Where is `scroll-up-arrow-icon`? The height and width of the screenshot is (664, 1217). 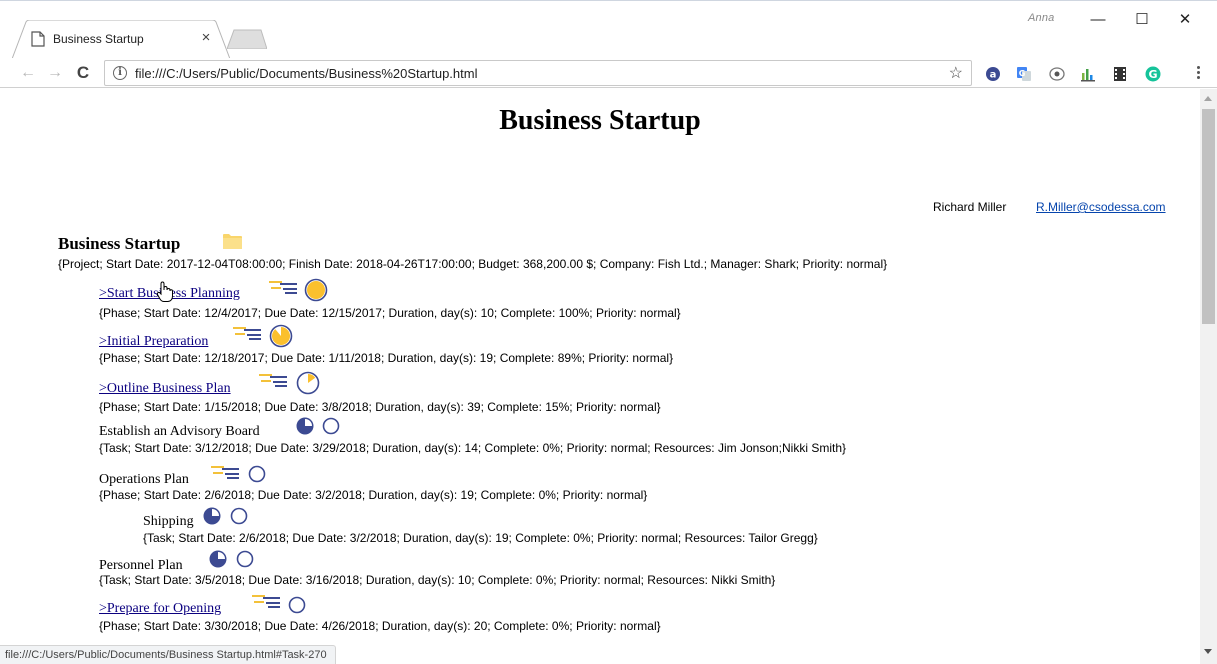
scroll-up-arrow-icon is located at coordinates (1208, 98).